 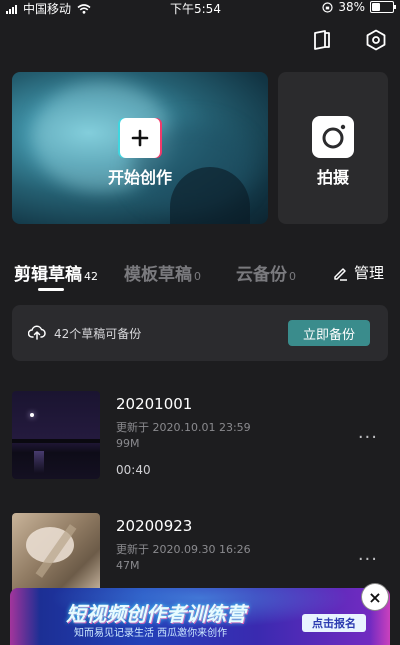 What do you see at coordinates (156, 614) in the screenshot?
I see `banner-title: 短视频创作者训练营` at bounding box center [156, 614].